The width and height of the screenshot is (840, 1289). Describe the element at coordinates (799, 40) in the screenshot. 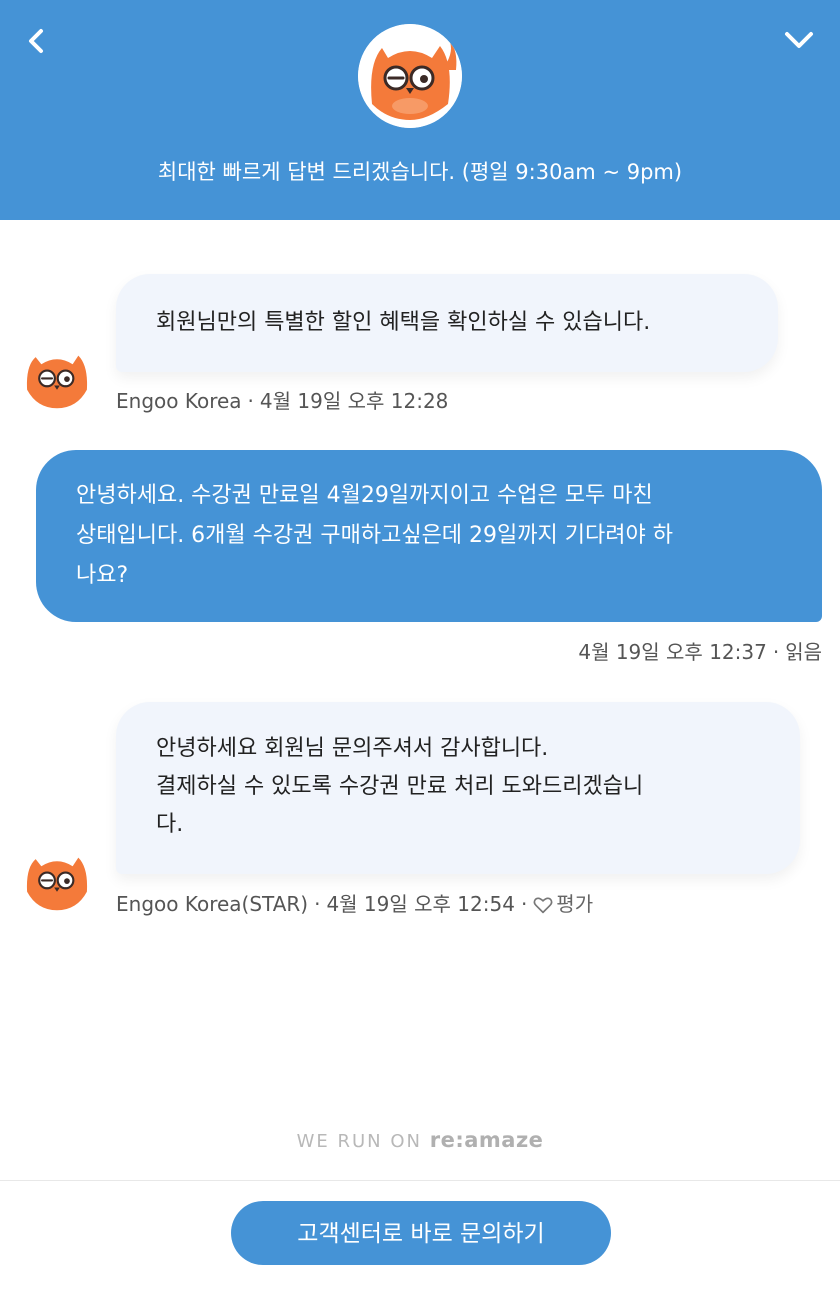

I see `chevron-down-icon` at that location.